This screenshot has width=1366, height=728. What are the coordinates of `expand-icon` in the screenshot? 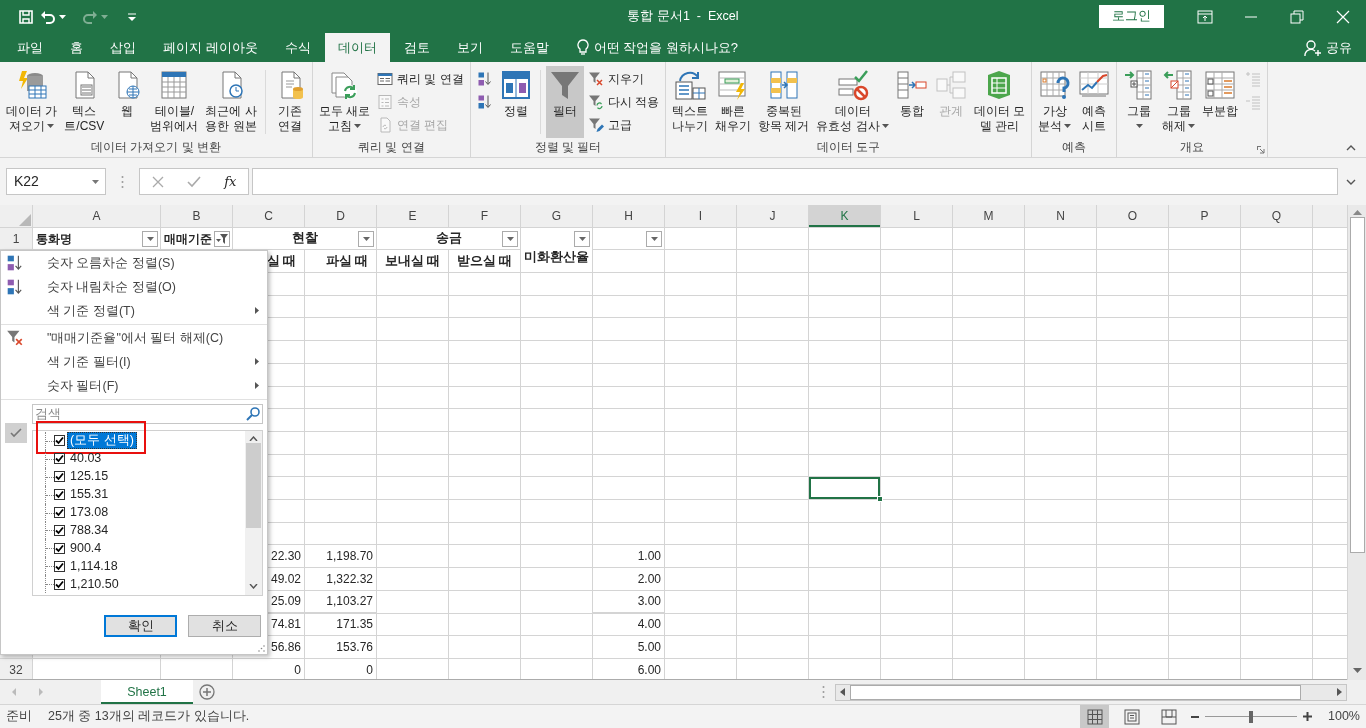 It's located at (1351, 182).